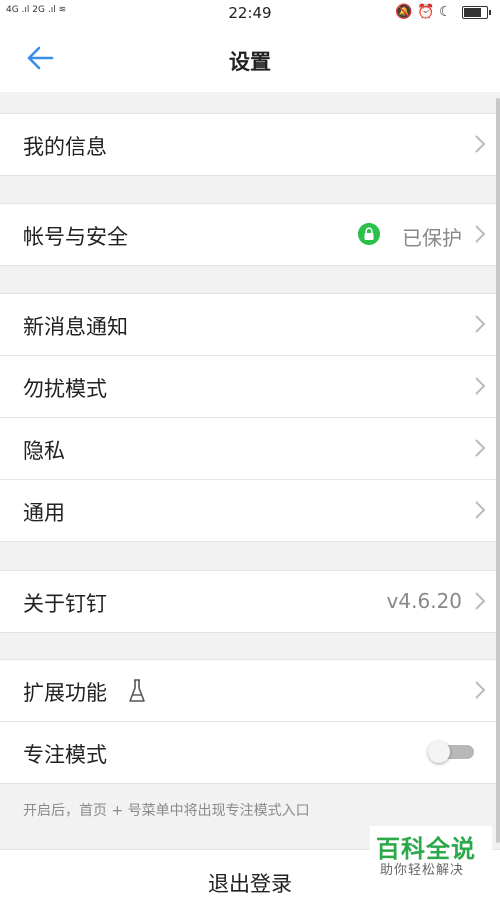 The height and width of the screenshot is (910, 500). Describe the element at coordinates (431, 854) in the screenshot. I see `watermark-logo: 百科全说 助你轻松解决` at that location.